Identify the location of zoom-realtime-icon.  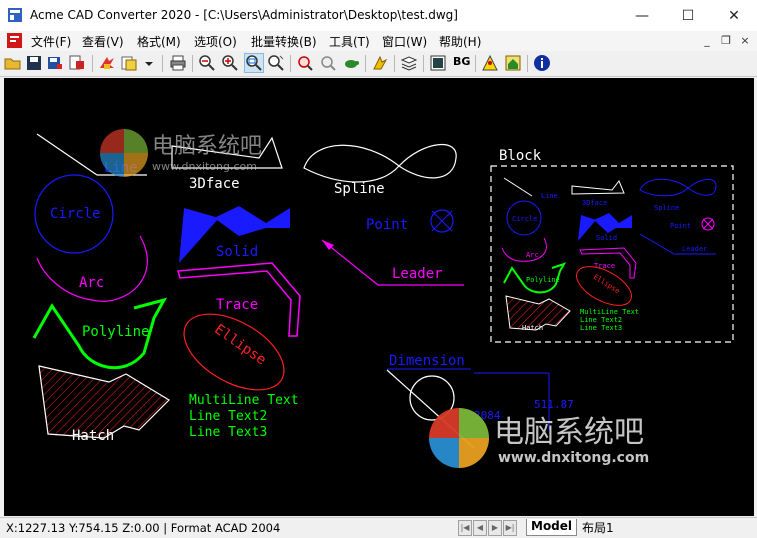
(276, 63).